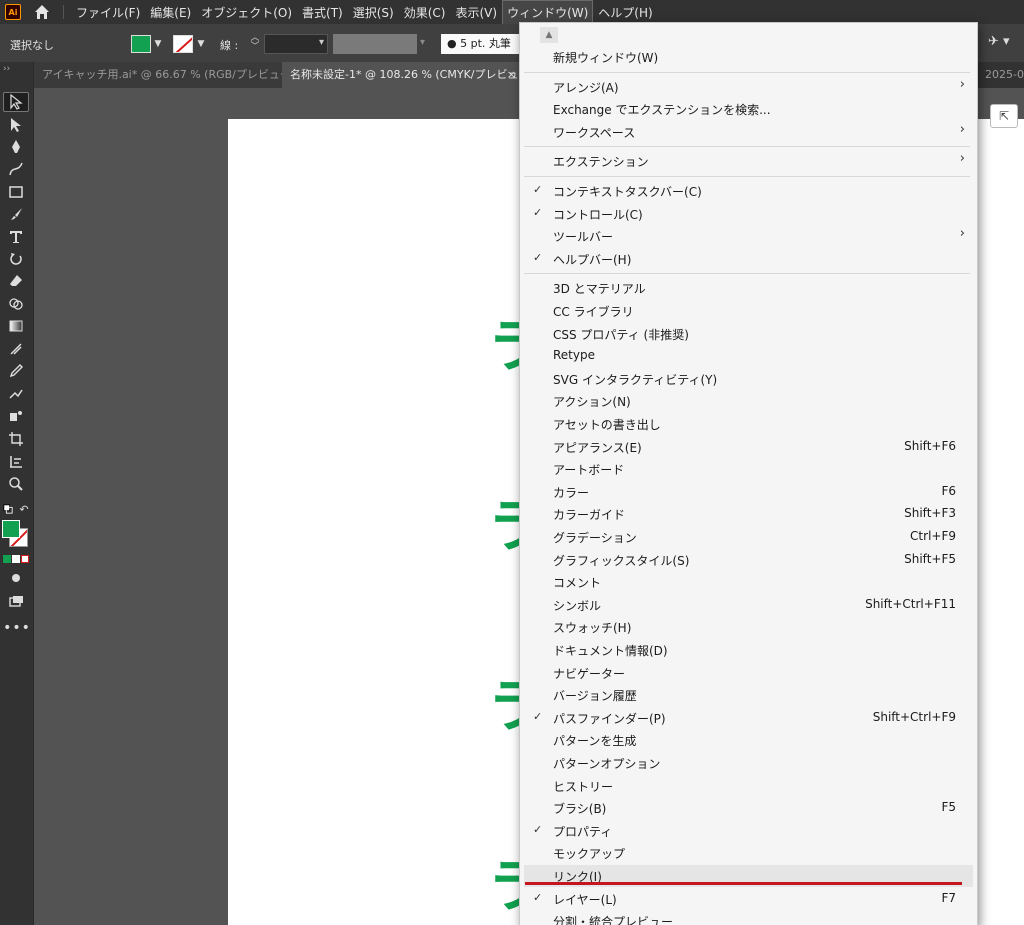  Describe the element at coordinates (748, 808) in the screenshot. I see `menu-item: ブラシ(B) F5` at that location.